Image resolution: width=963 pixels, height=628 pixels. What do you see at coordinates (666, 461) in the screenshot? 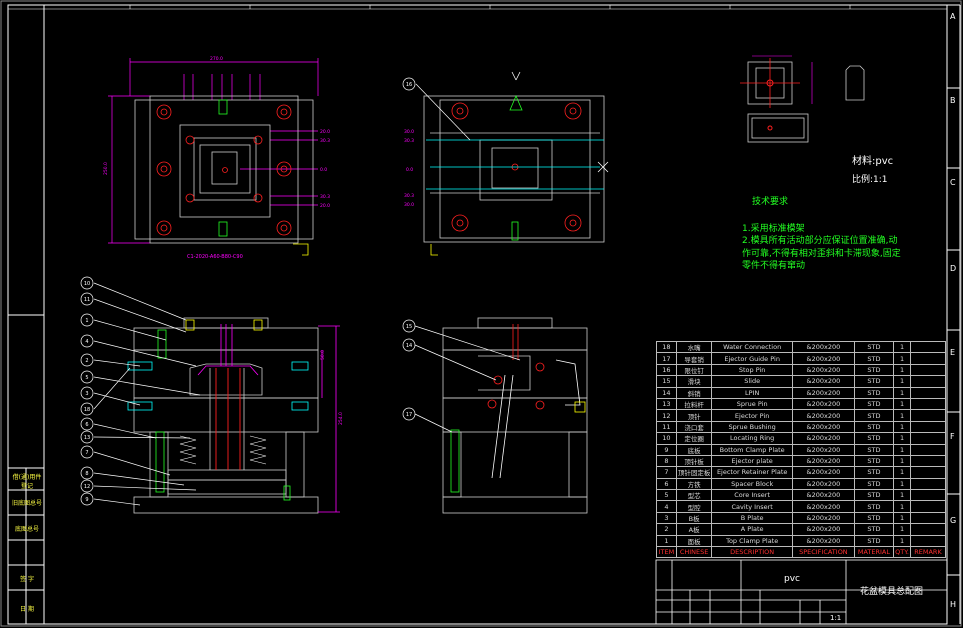
I see `bom-cell-no: 8` at bounding box center [666, 461].